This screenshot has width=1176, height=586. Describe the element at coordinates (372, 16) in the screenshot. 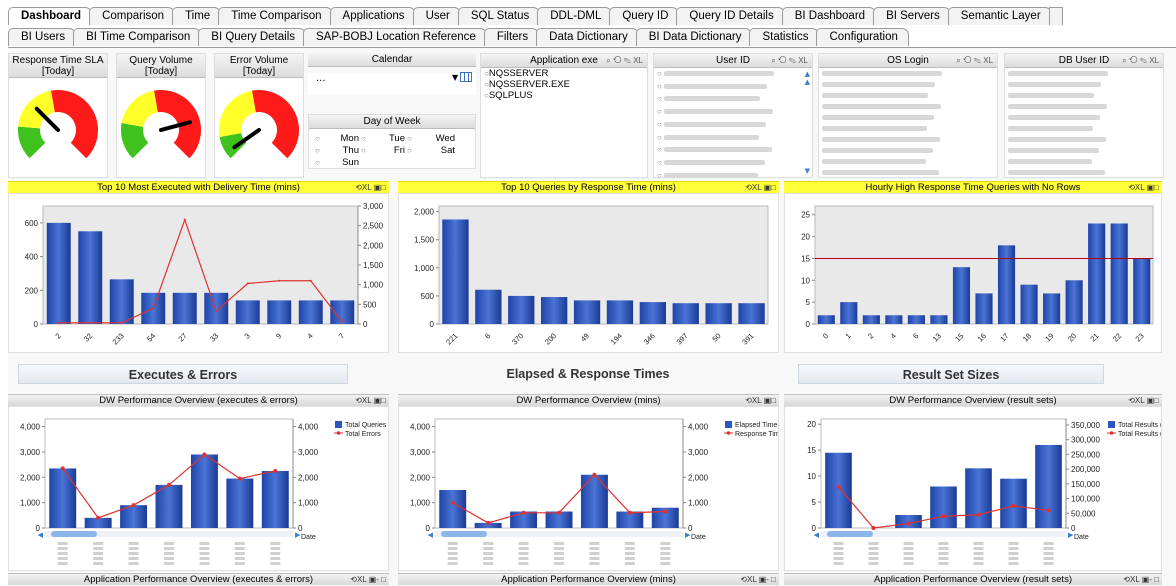

I see `tab-applications: Applications` at that location.